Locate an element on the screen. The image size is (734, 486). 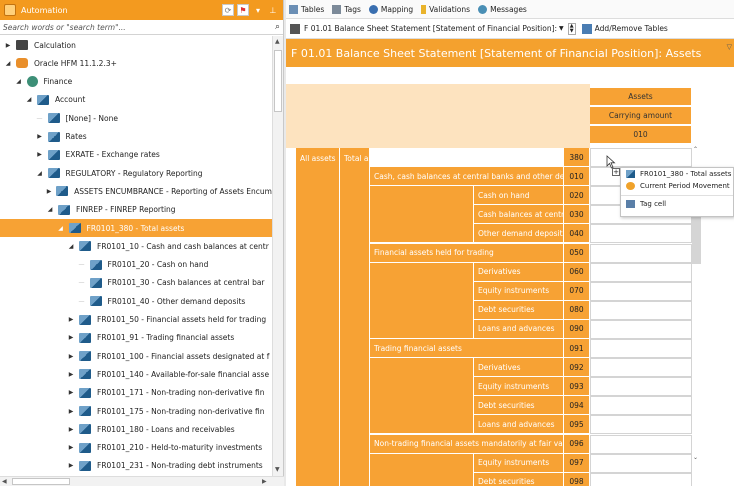
pin-icon: ⊥ is located at coordinates (273, 10).